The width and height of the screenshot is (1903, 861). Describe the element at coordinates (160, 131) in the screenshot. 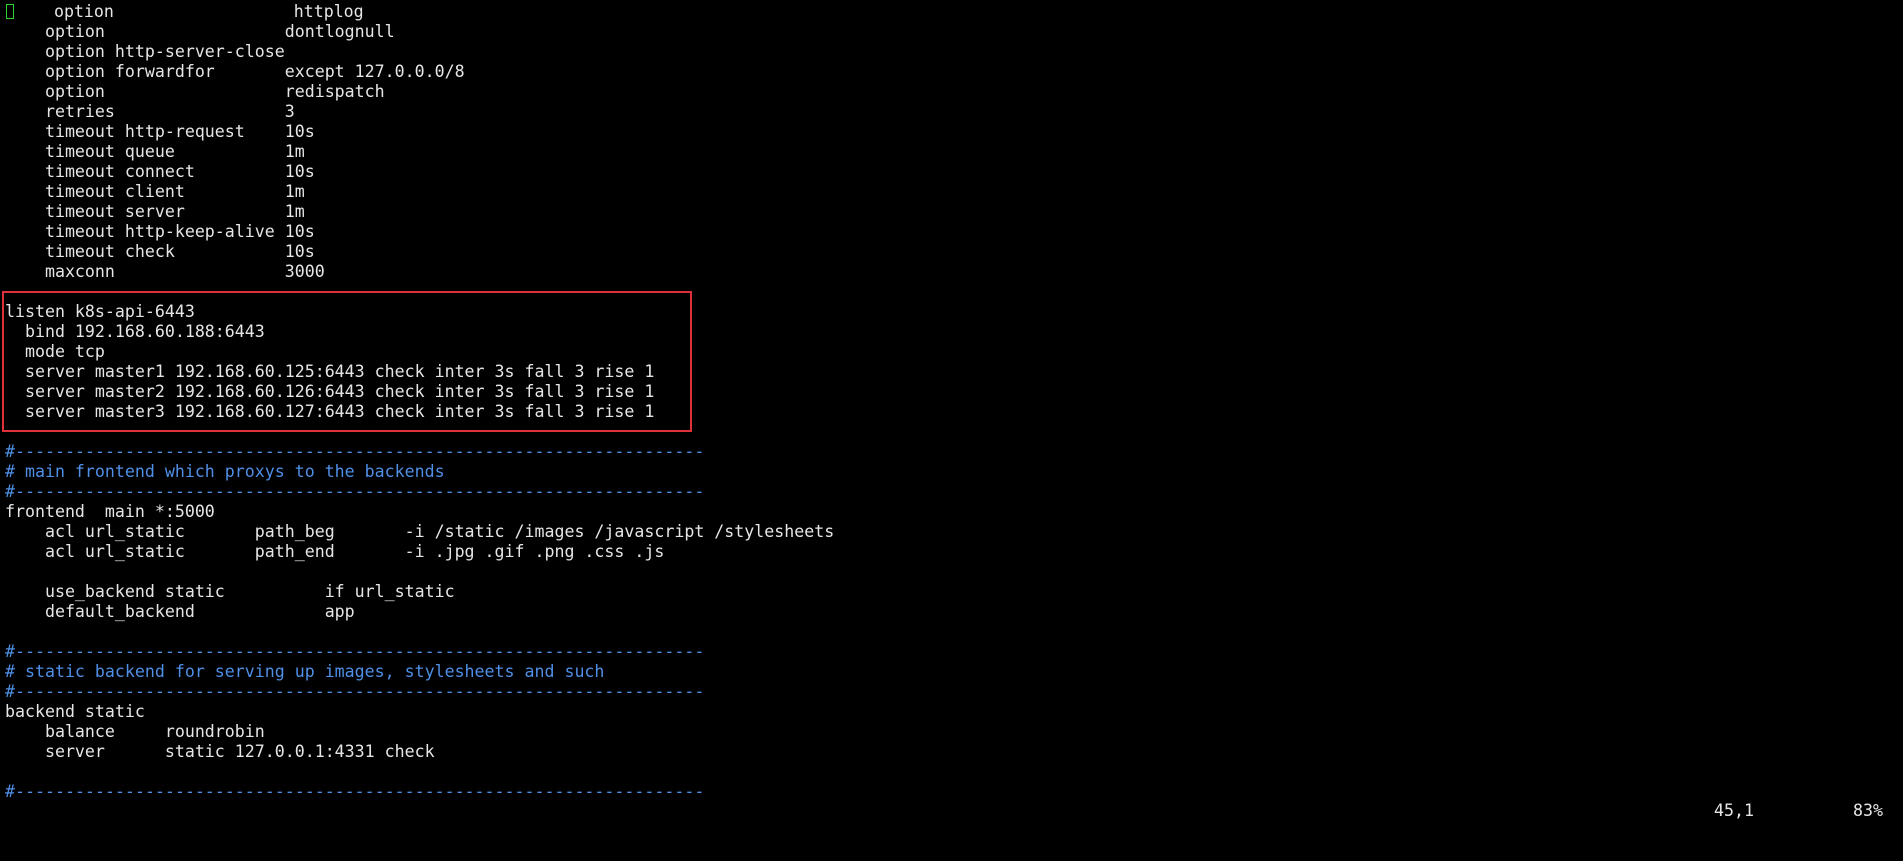

I see `code-line: timeout http-request 10s` at that location.